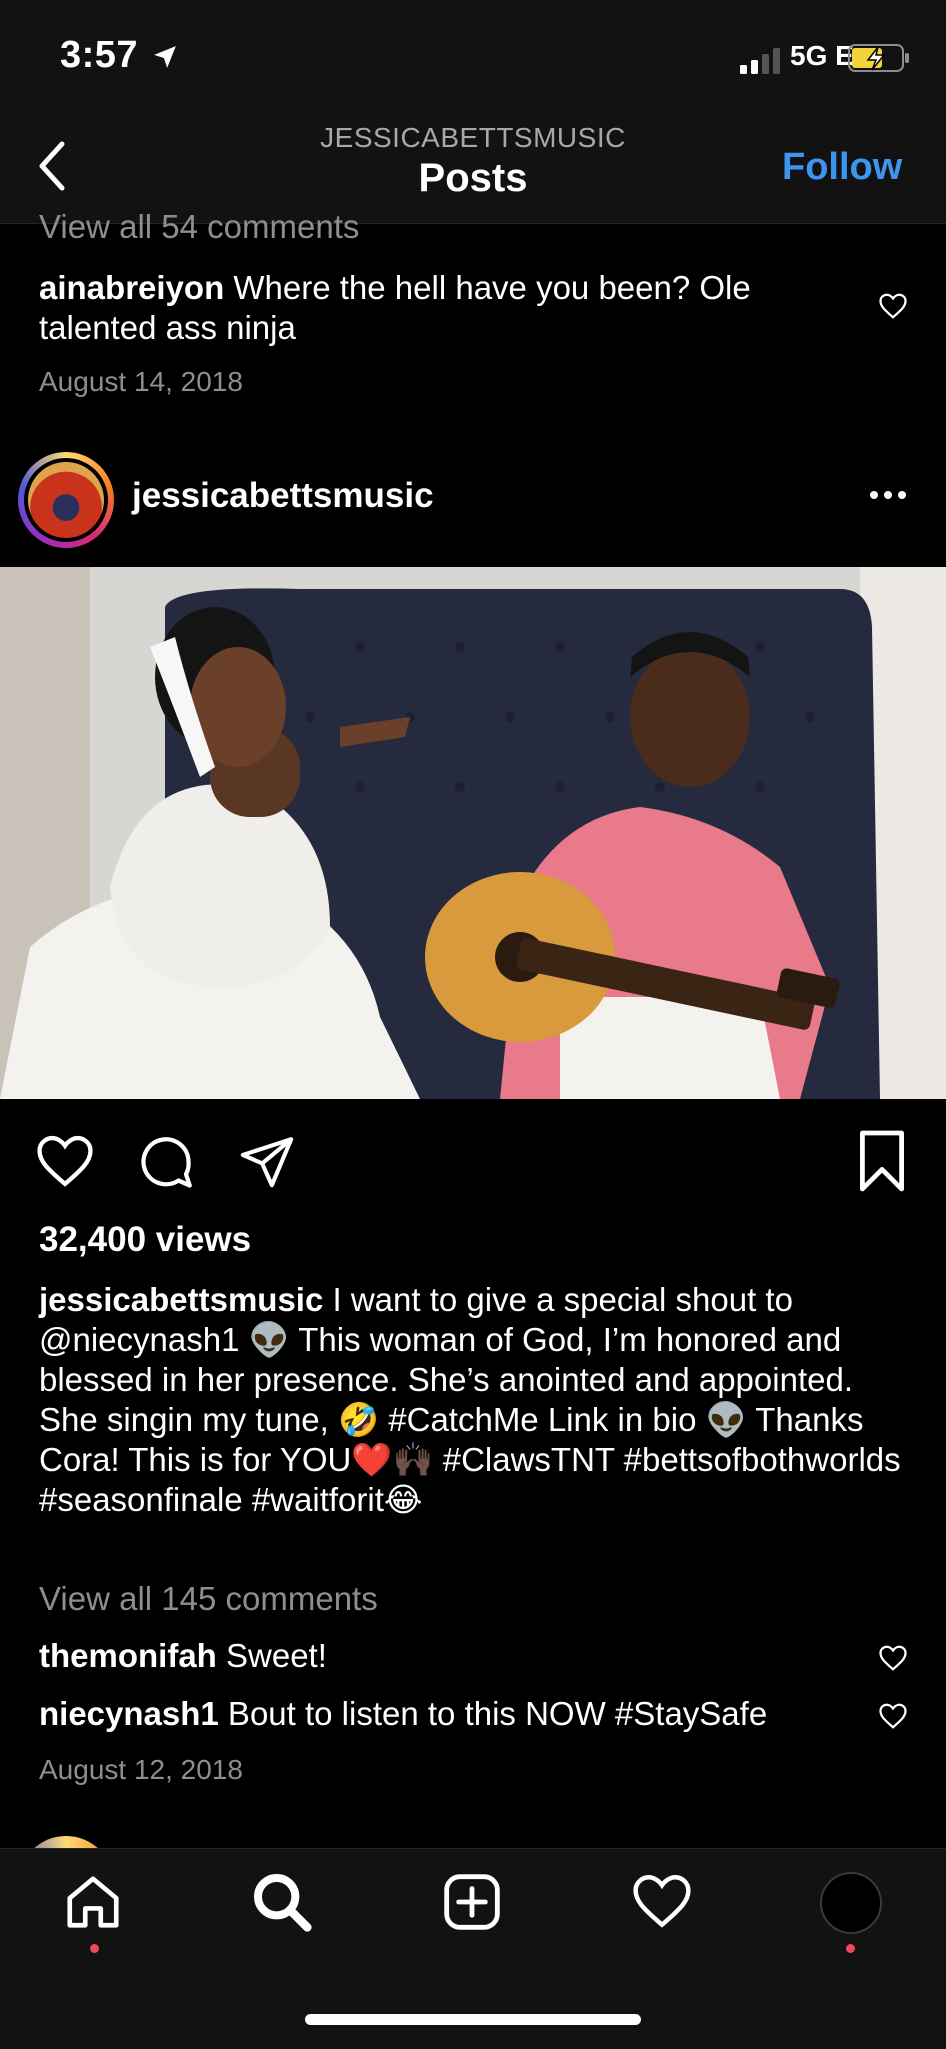 Image resolution: width=946 pixels, height=2049 pixels. What do you see at coordinates (267, 1161) in the screenshot?
I see `paper-plane-icon` at bounding box center [267, 1161].